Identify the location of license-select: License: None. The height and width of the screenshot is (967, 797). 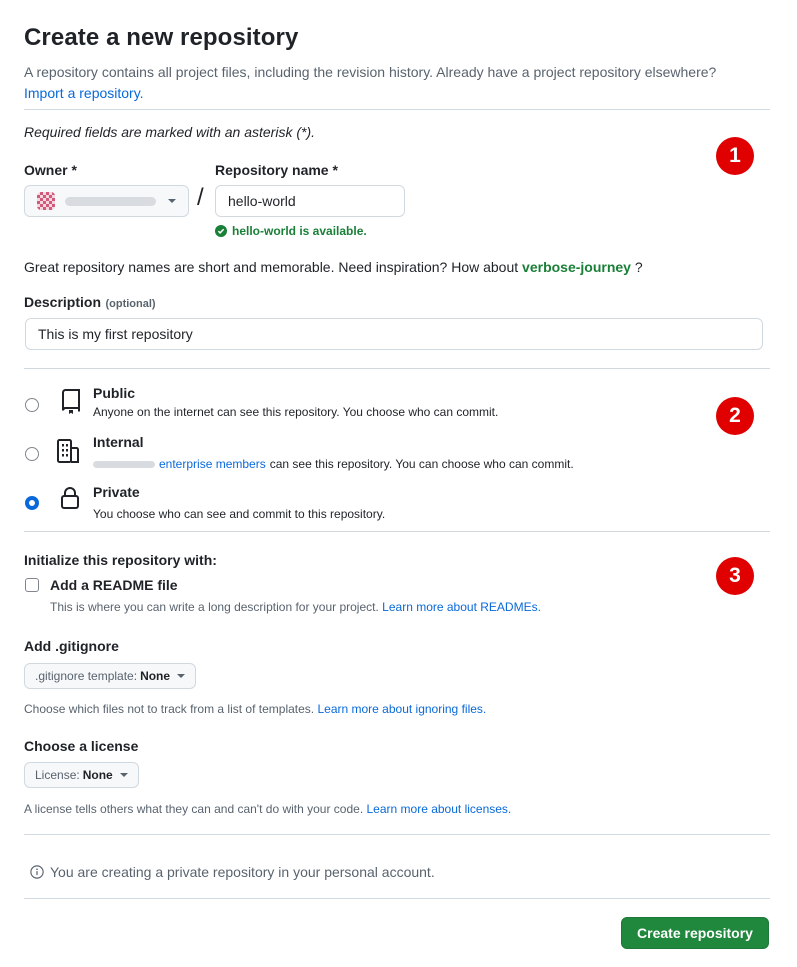
(81, 775).